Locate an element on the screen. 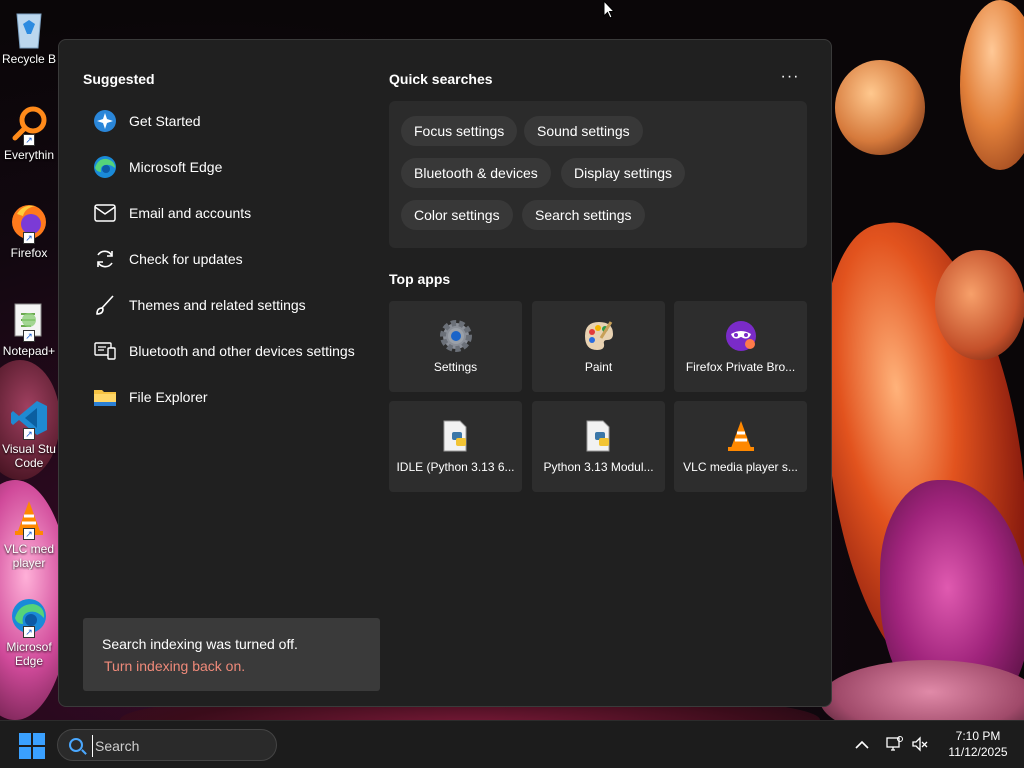 This screenshot has width=1024, height=768. desktop-icon-label: Recycle B is located at coordinates (29, 59).